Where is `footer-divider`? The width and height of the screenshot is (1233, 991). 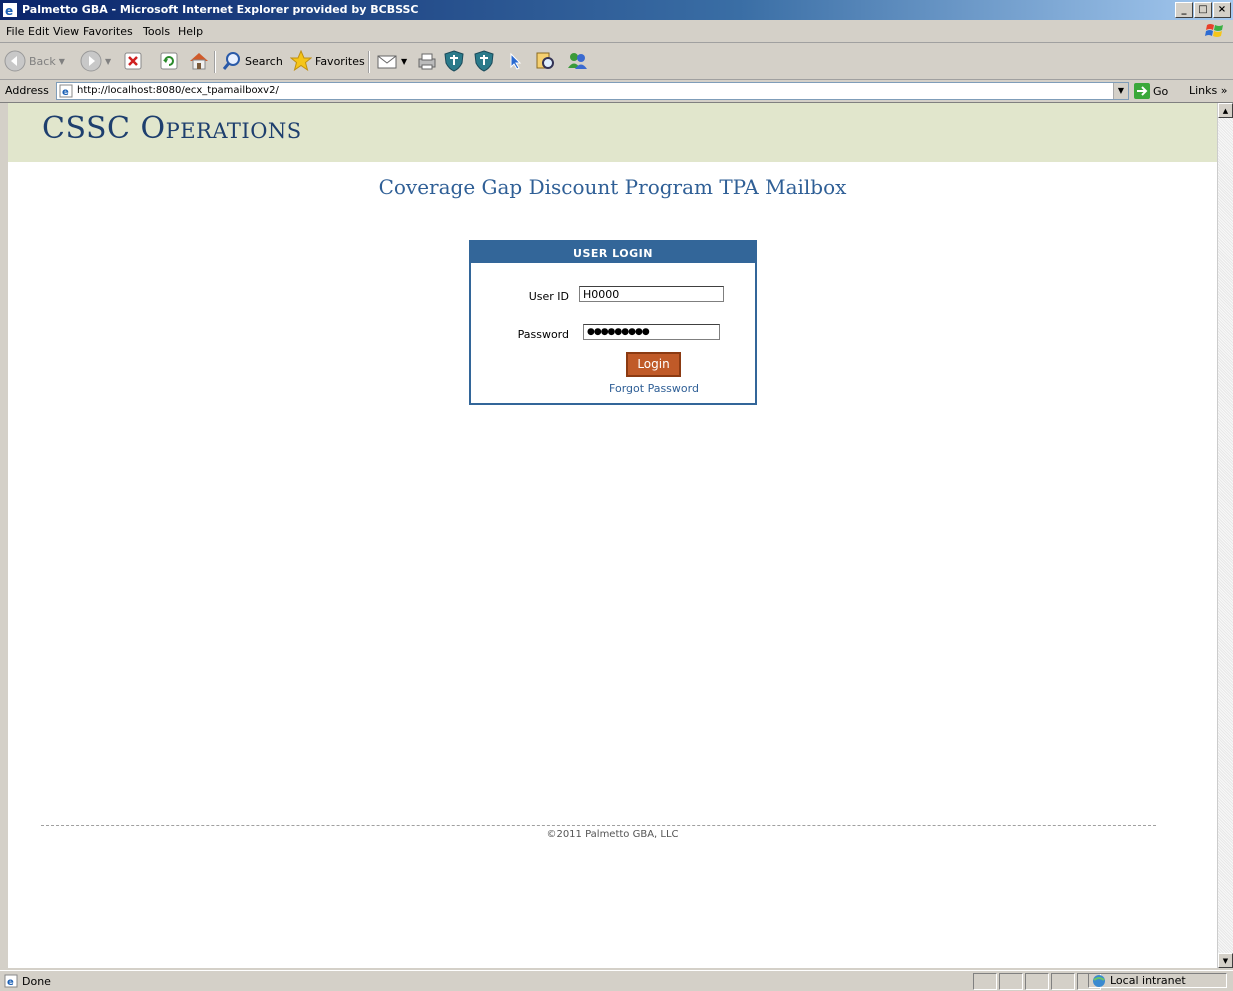
footer-divider is located at coordinates (598, 825).